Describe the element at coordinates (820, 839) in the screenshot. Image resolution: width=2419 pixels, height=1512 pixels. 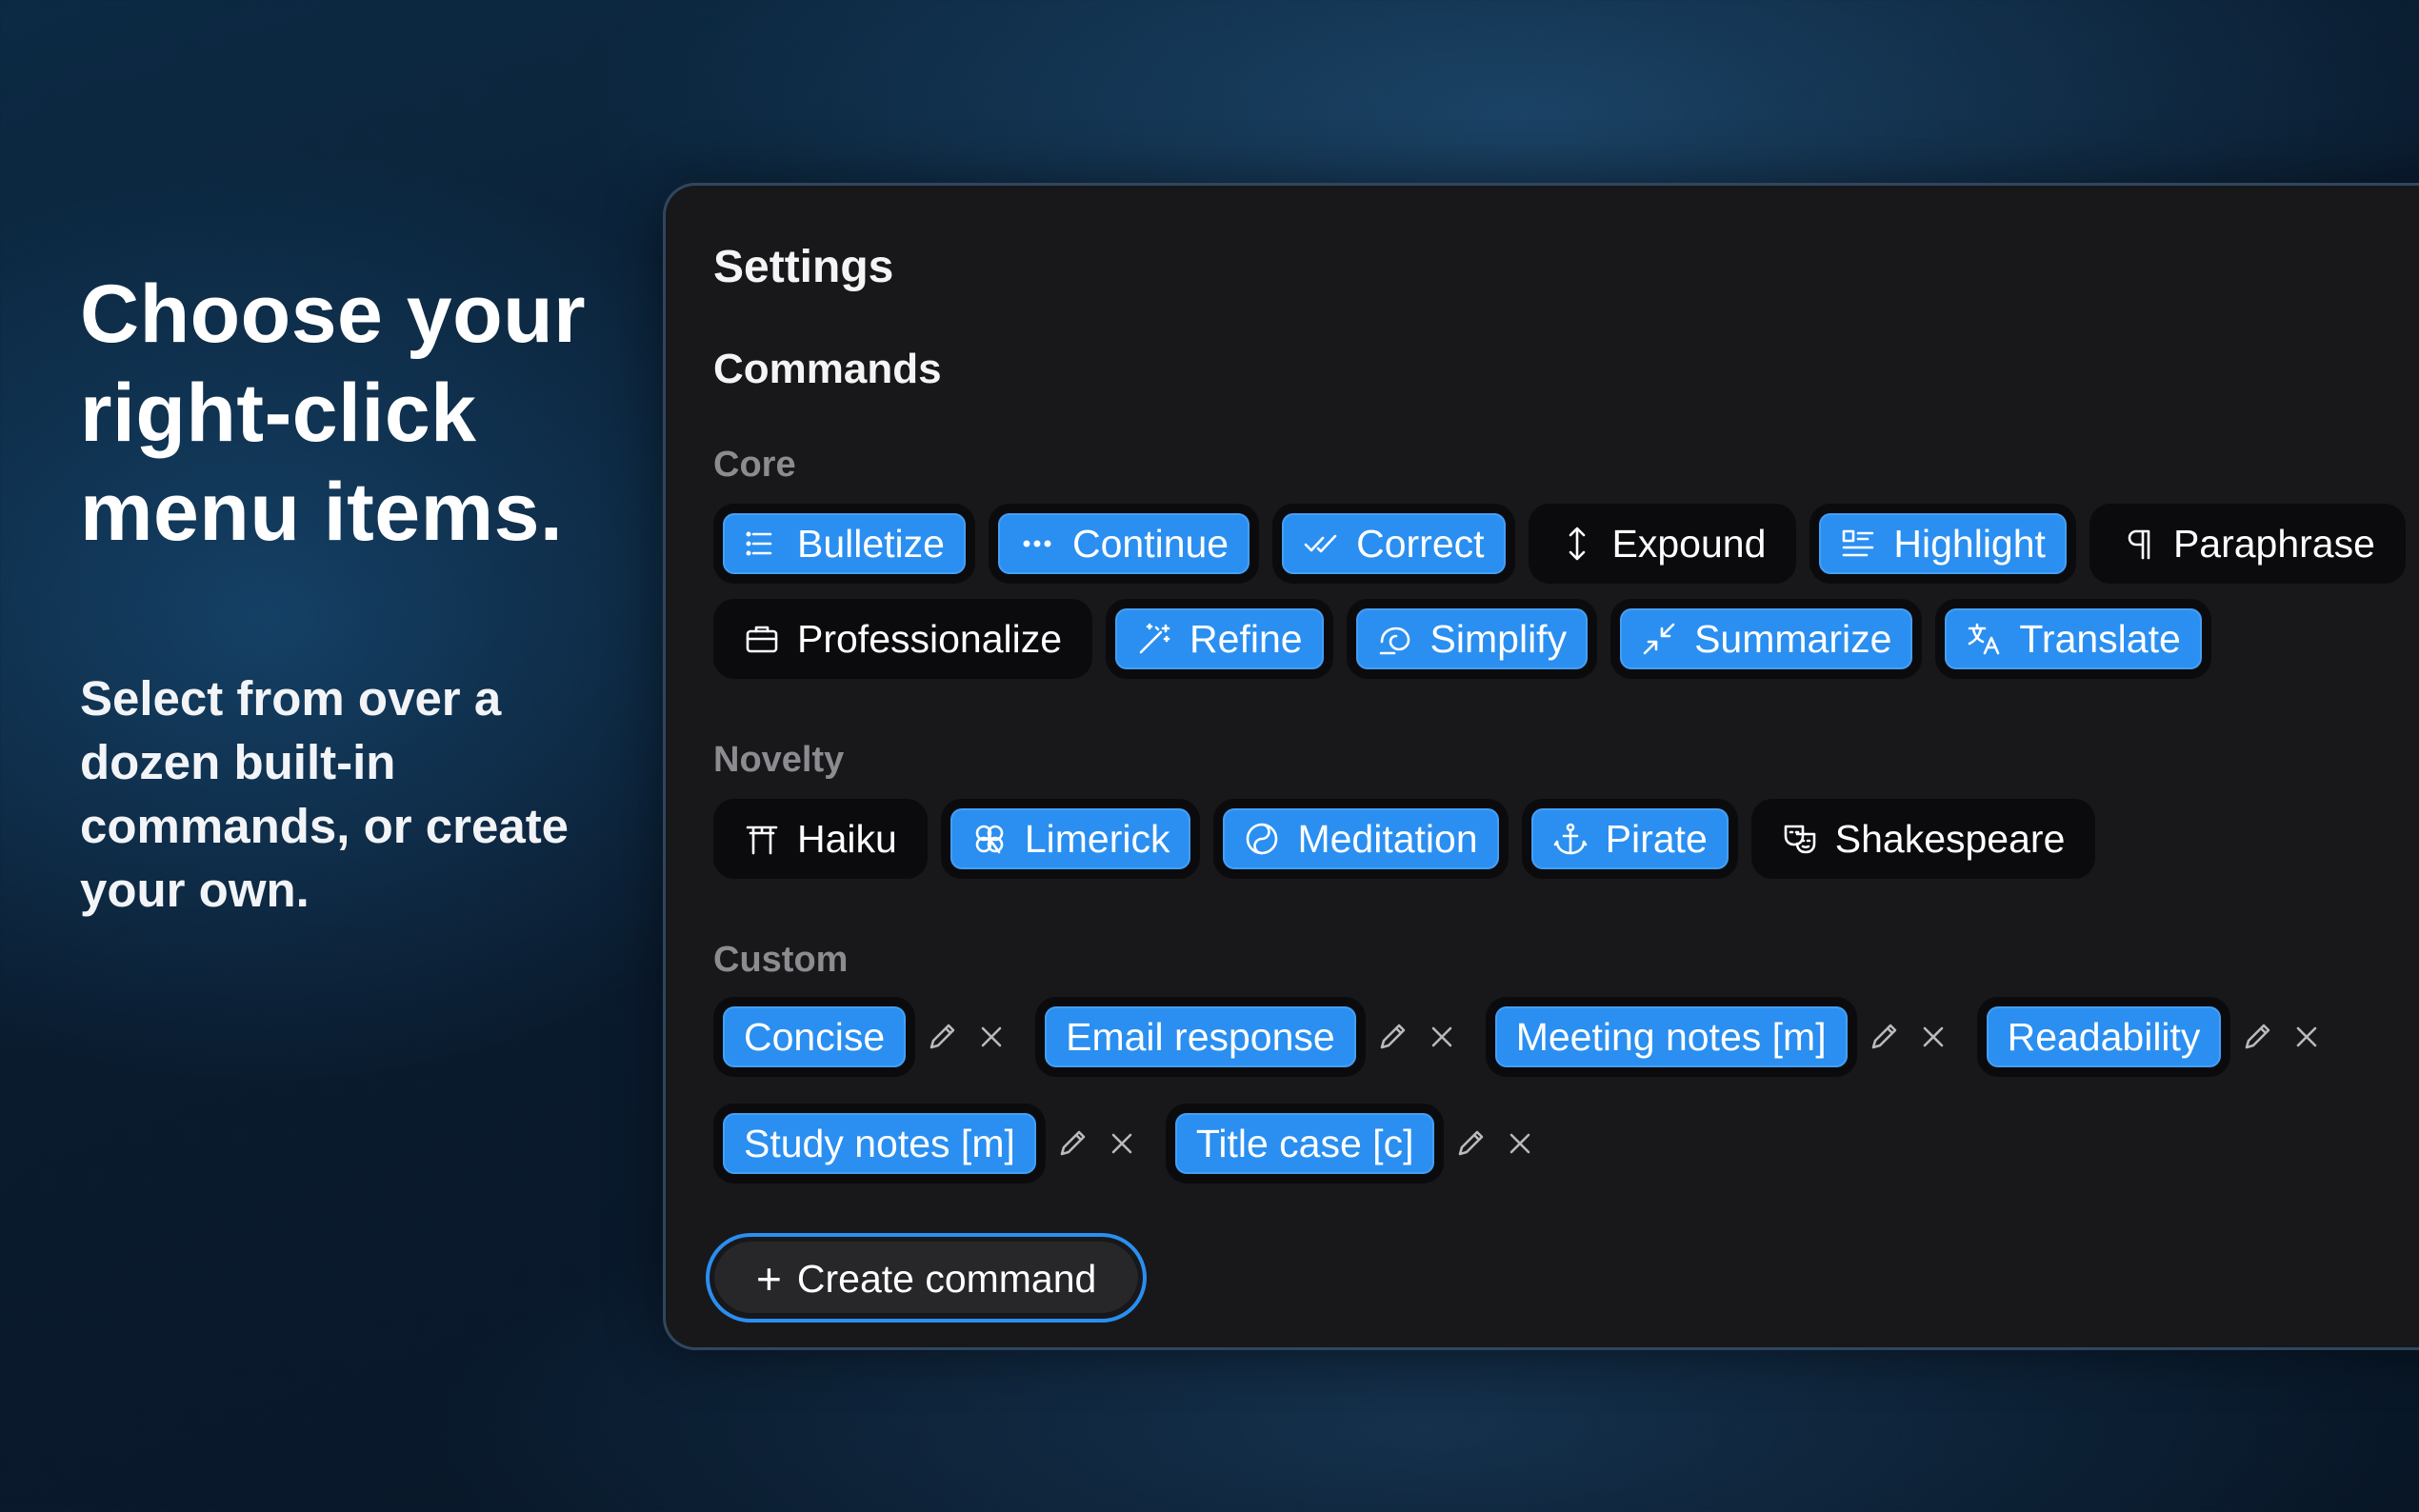
I see `novelty-haiku-toggle: Haiku` at that location.